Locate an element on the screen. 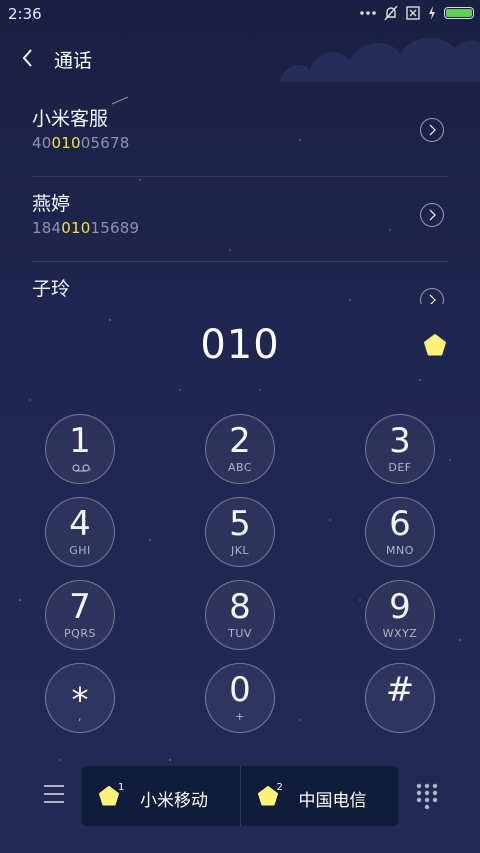  page-title: 通话 is located at coordinates (73, 61).